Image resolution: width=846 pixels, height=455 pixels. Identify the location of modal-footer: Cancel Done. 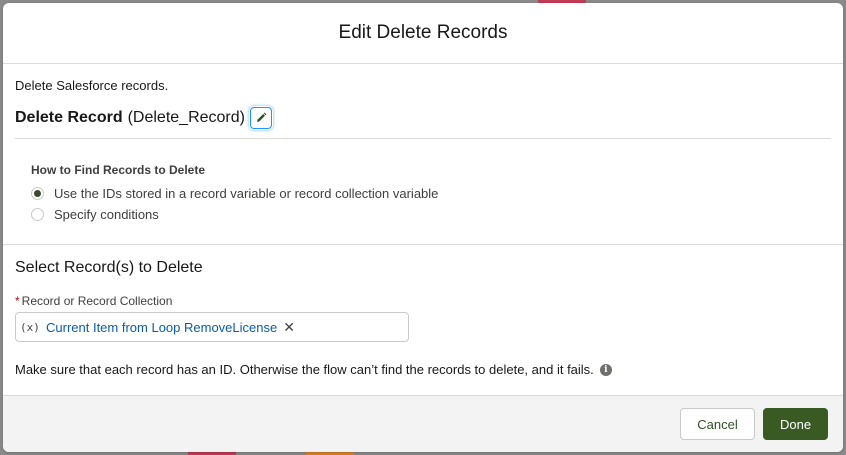
(423, 423).